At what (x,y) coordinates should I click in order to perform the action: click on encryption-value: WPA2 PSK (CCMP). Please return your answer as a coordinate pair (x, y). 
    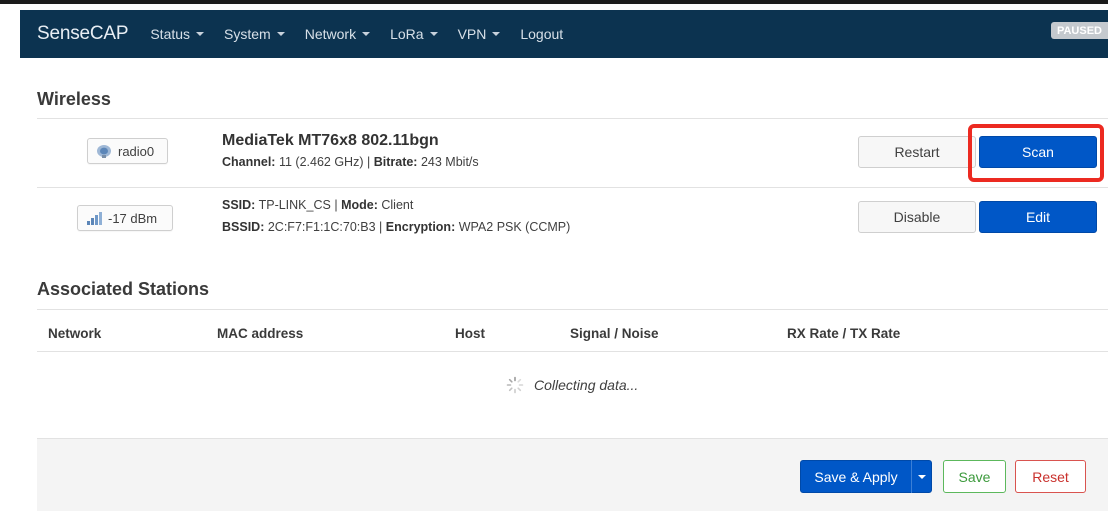
    Looking at the image, I should click on (514, 227).